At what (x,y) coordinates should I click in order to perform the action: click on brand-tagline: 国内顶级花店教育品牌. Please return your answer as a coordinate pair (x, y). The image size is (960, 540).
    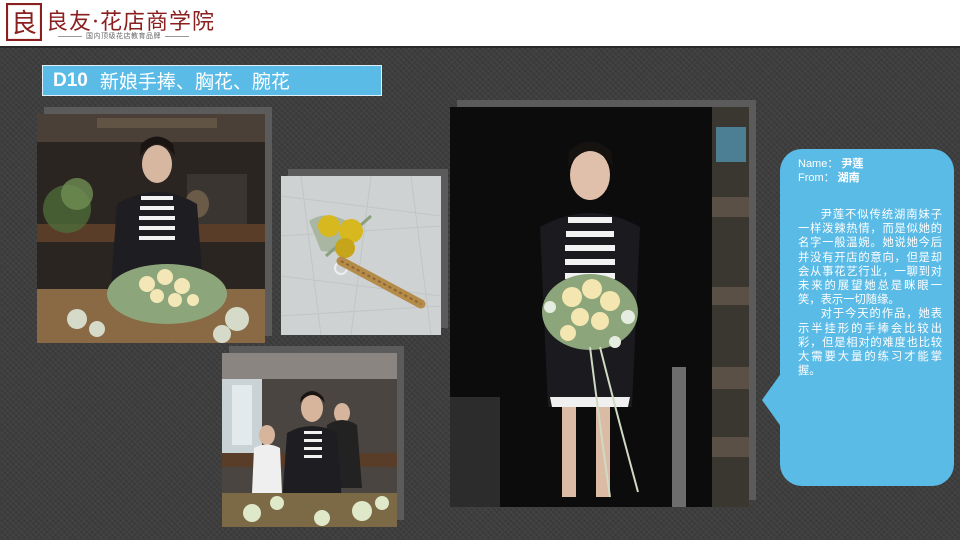
    Looking at the image, I should click on (123, 36).